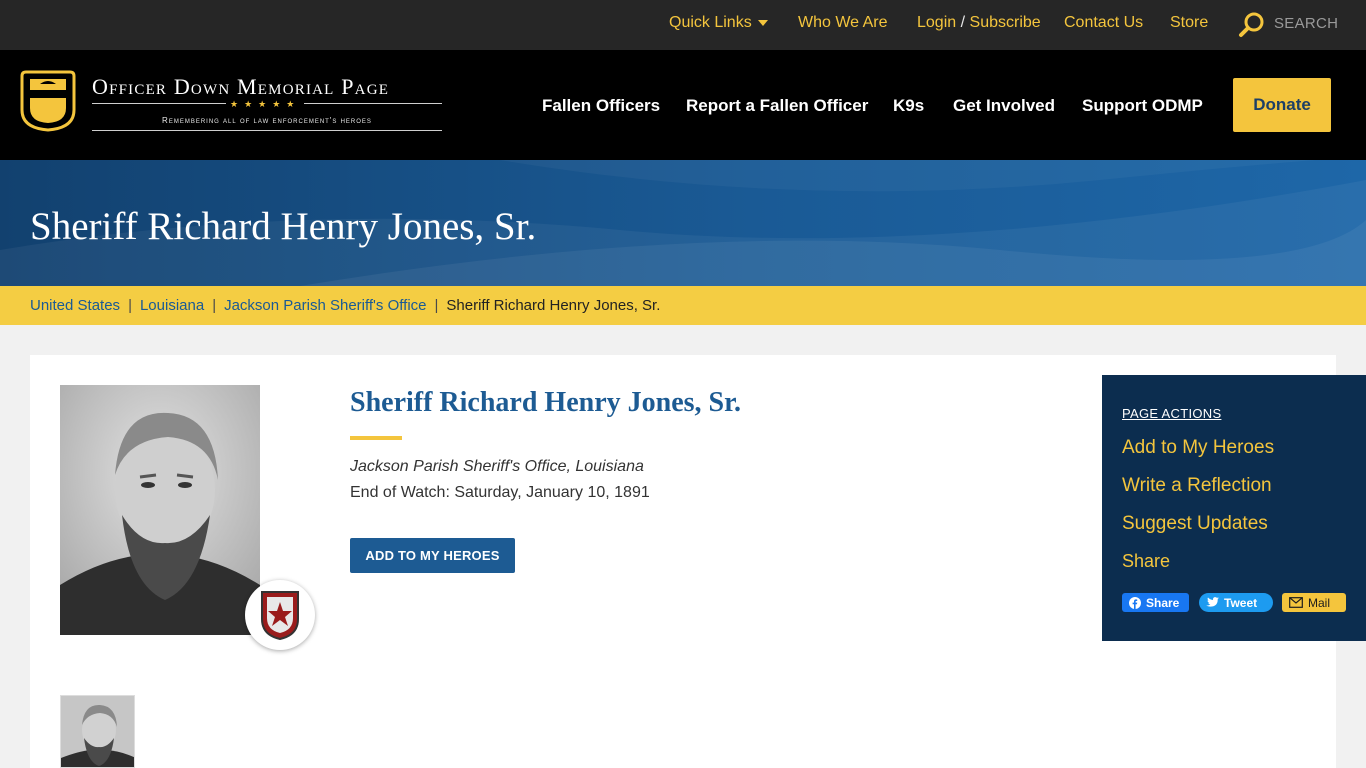  What do you see at coordinates (908, 106) in the screenshot?
I see `nav-k9s: K9s` at bounding box center [908, 106].